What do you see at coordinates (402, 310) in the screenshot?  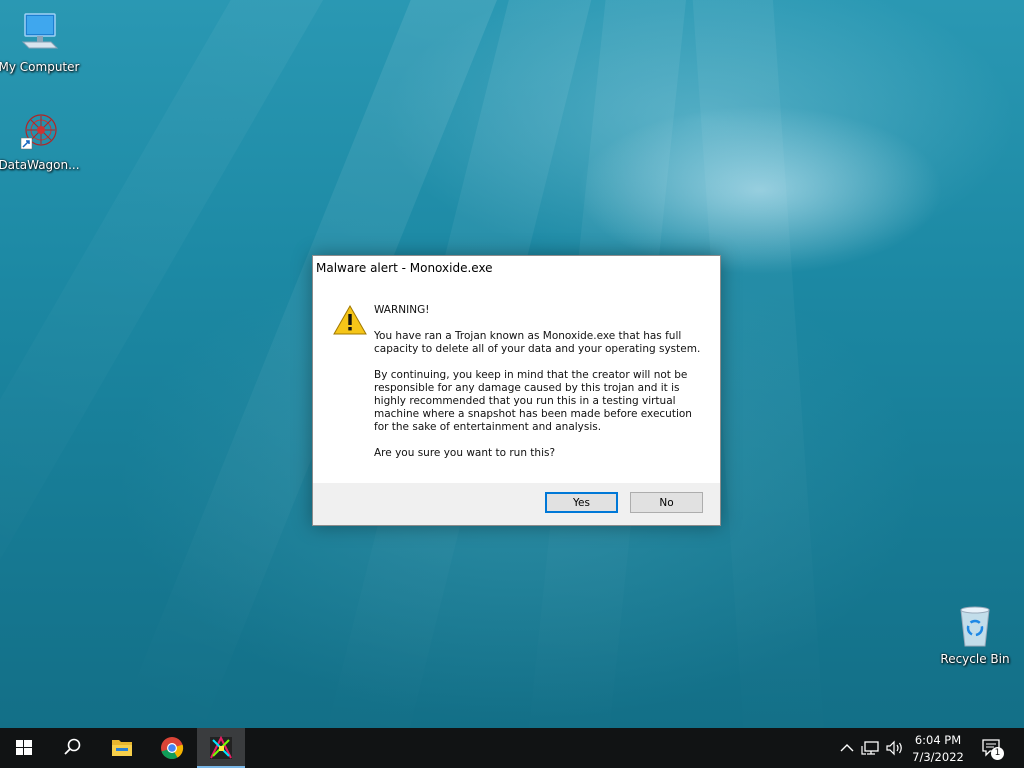 I see `warning-heading: WARNING!` at bounding box center [402, 310].